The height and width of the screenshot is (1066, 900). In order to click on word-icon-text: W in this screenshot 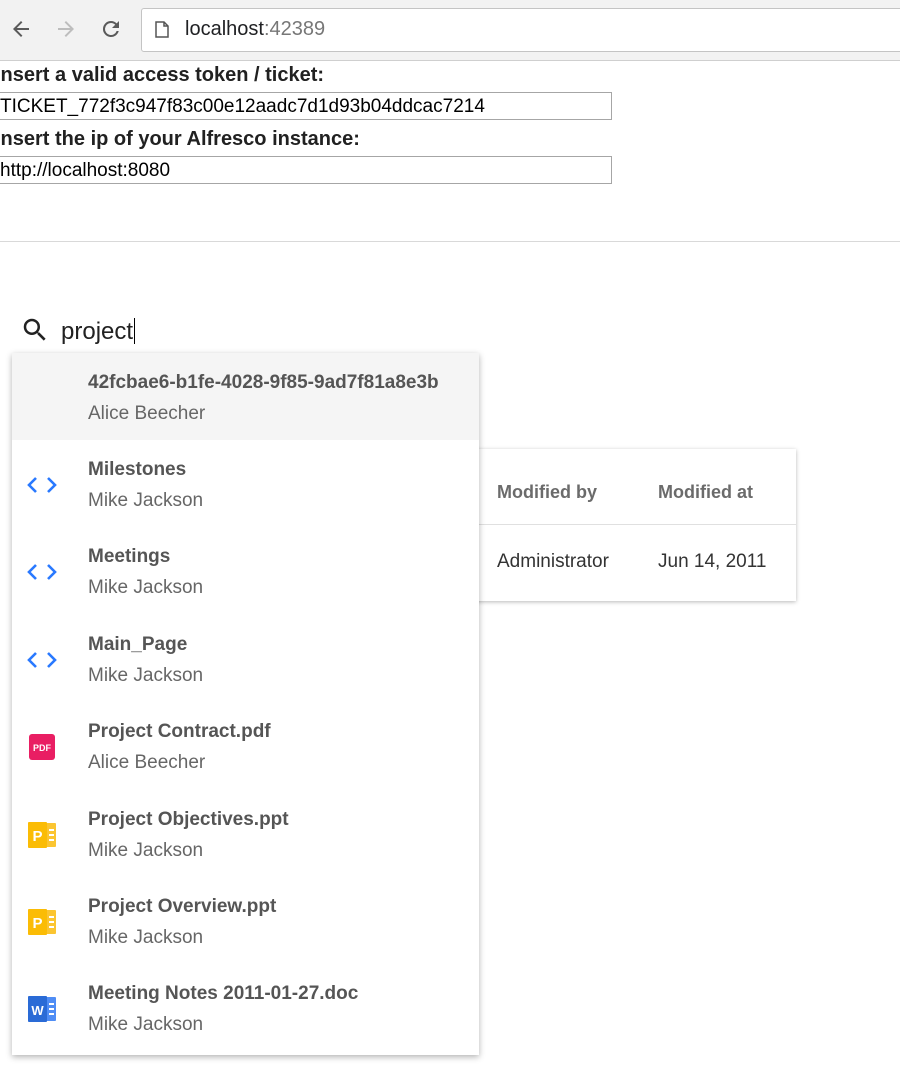, I will do `click(37, 1010)`.